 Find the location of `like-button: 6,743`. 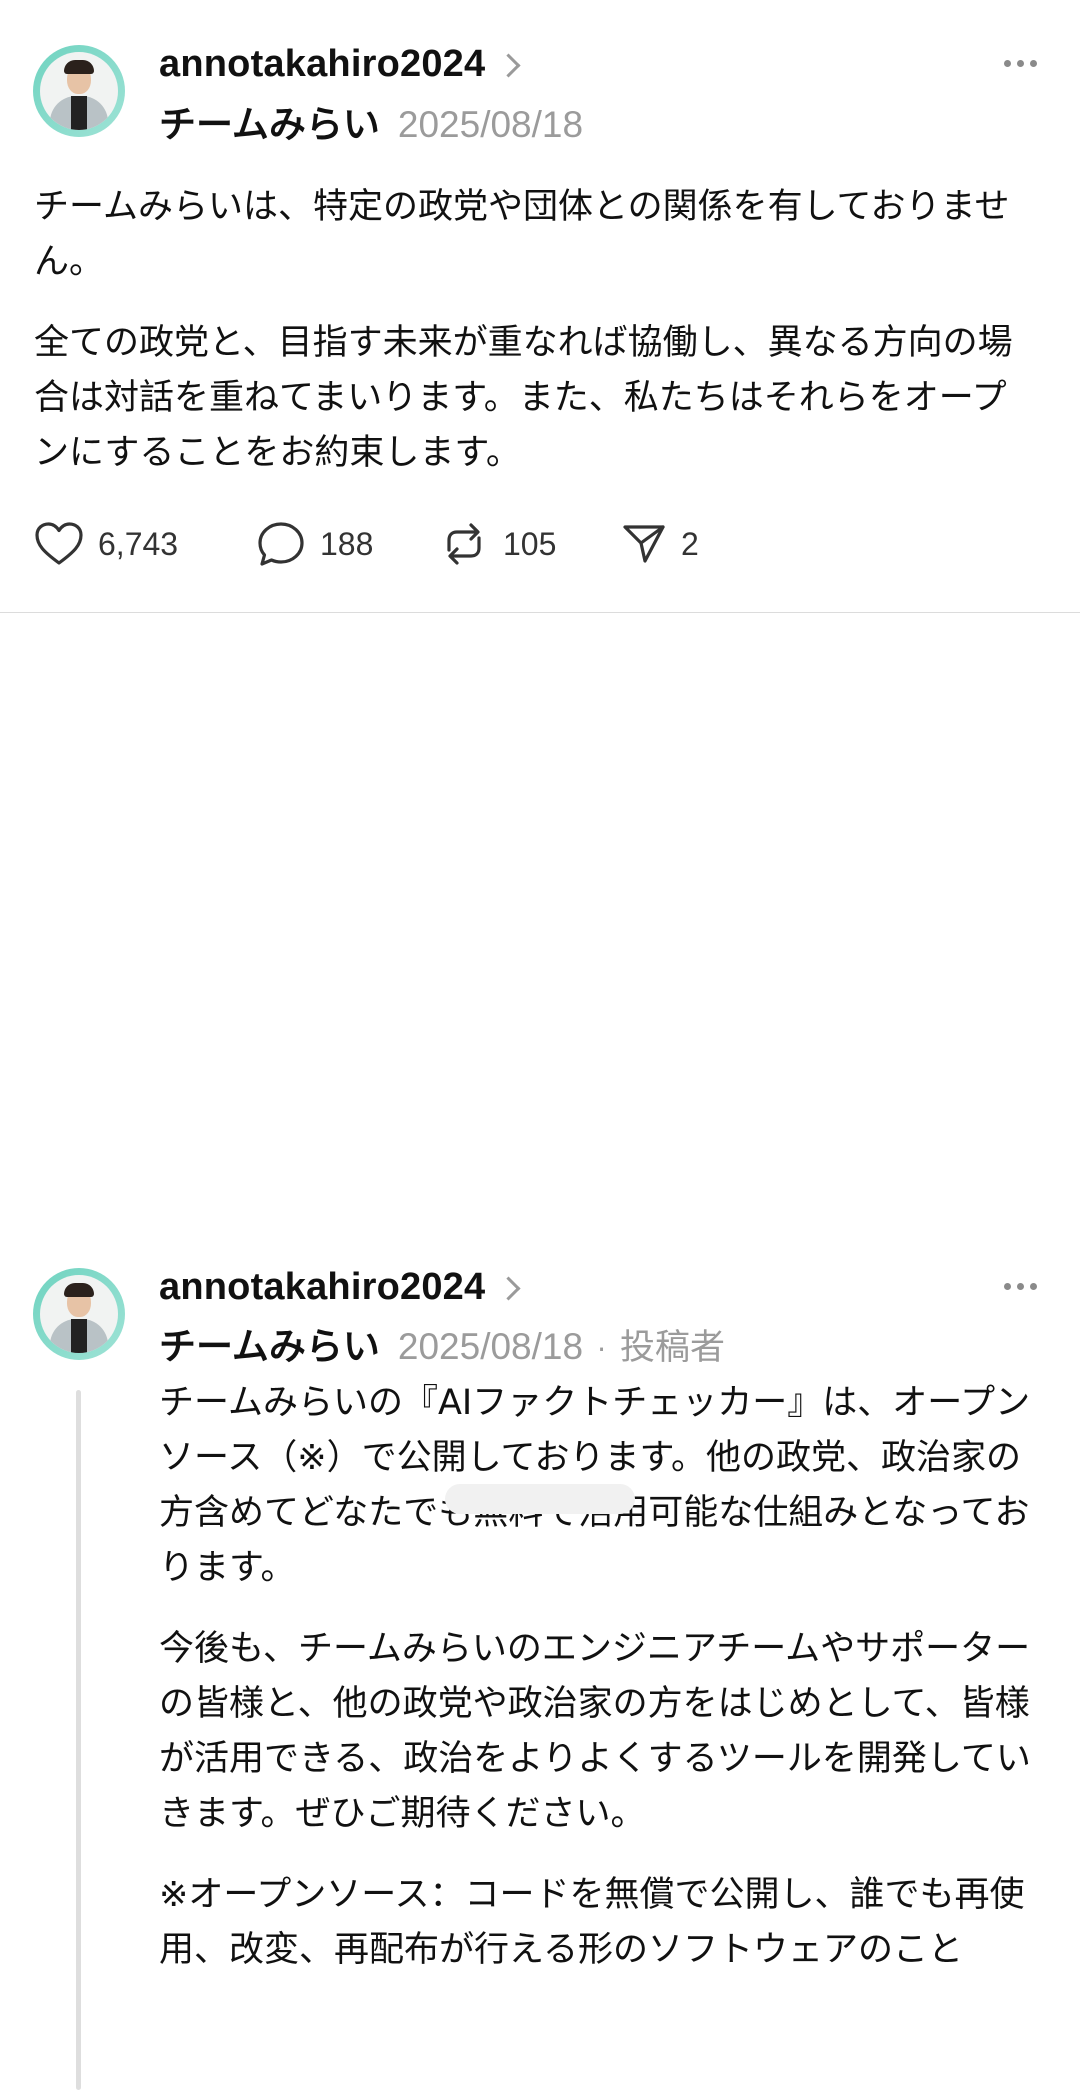

like-button: 6,743 is located at coordinates (145, 544).